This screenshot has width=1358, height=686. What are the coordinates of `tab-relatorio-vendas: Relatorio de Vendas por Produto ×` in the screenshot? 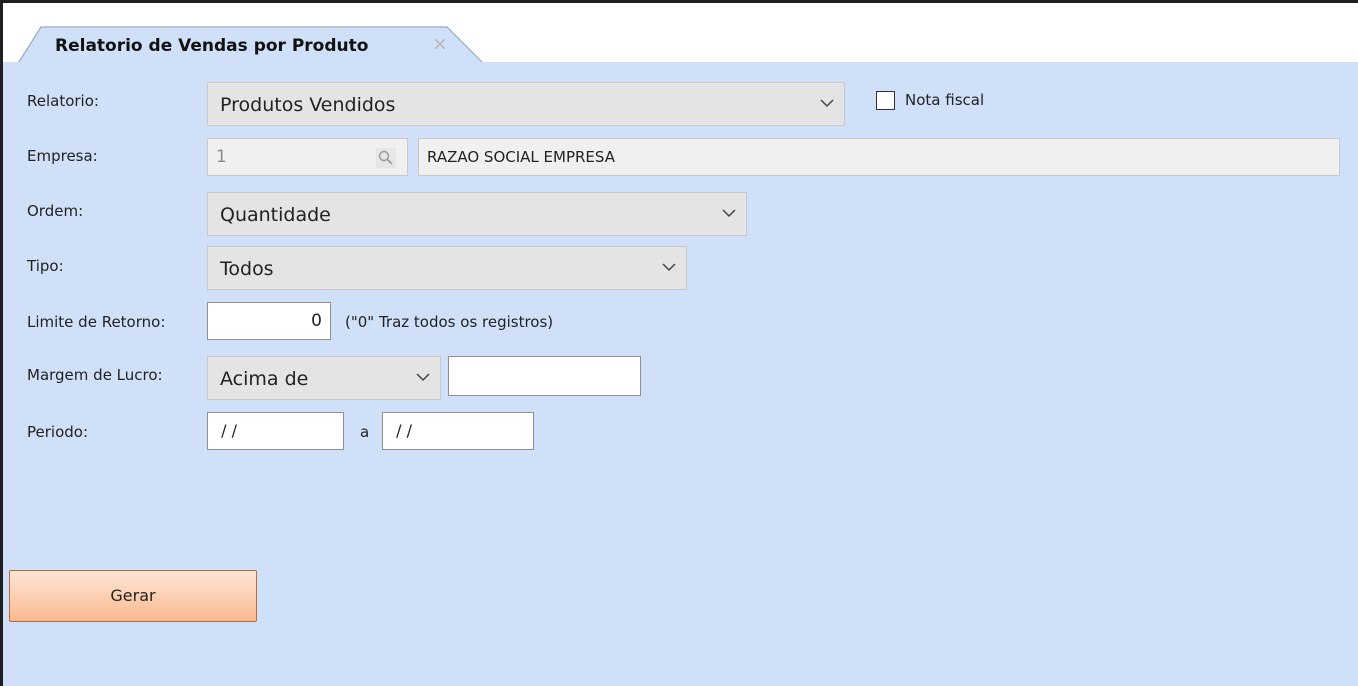 It's located at (252, 46).